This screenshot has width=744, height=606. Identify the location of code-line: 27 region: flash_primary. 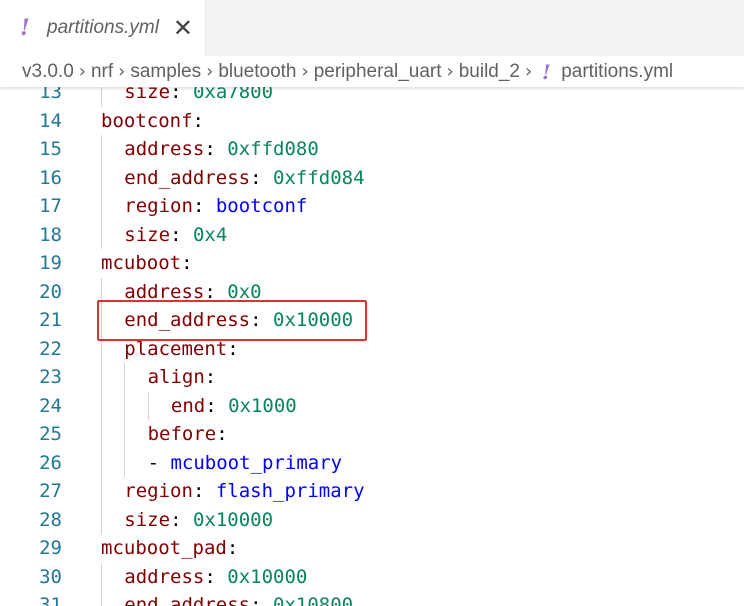
(372, 491).